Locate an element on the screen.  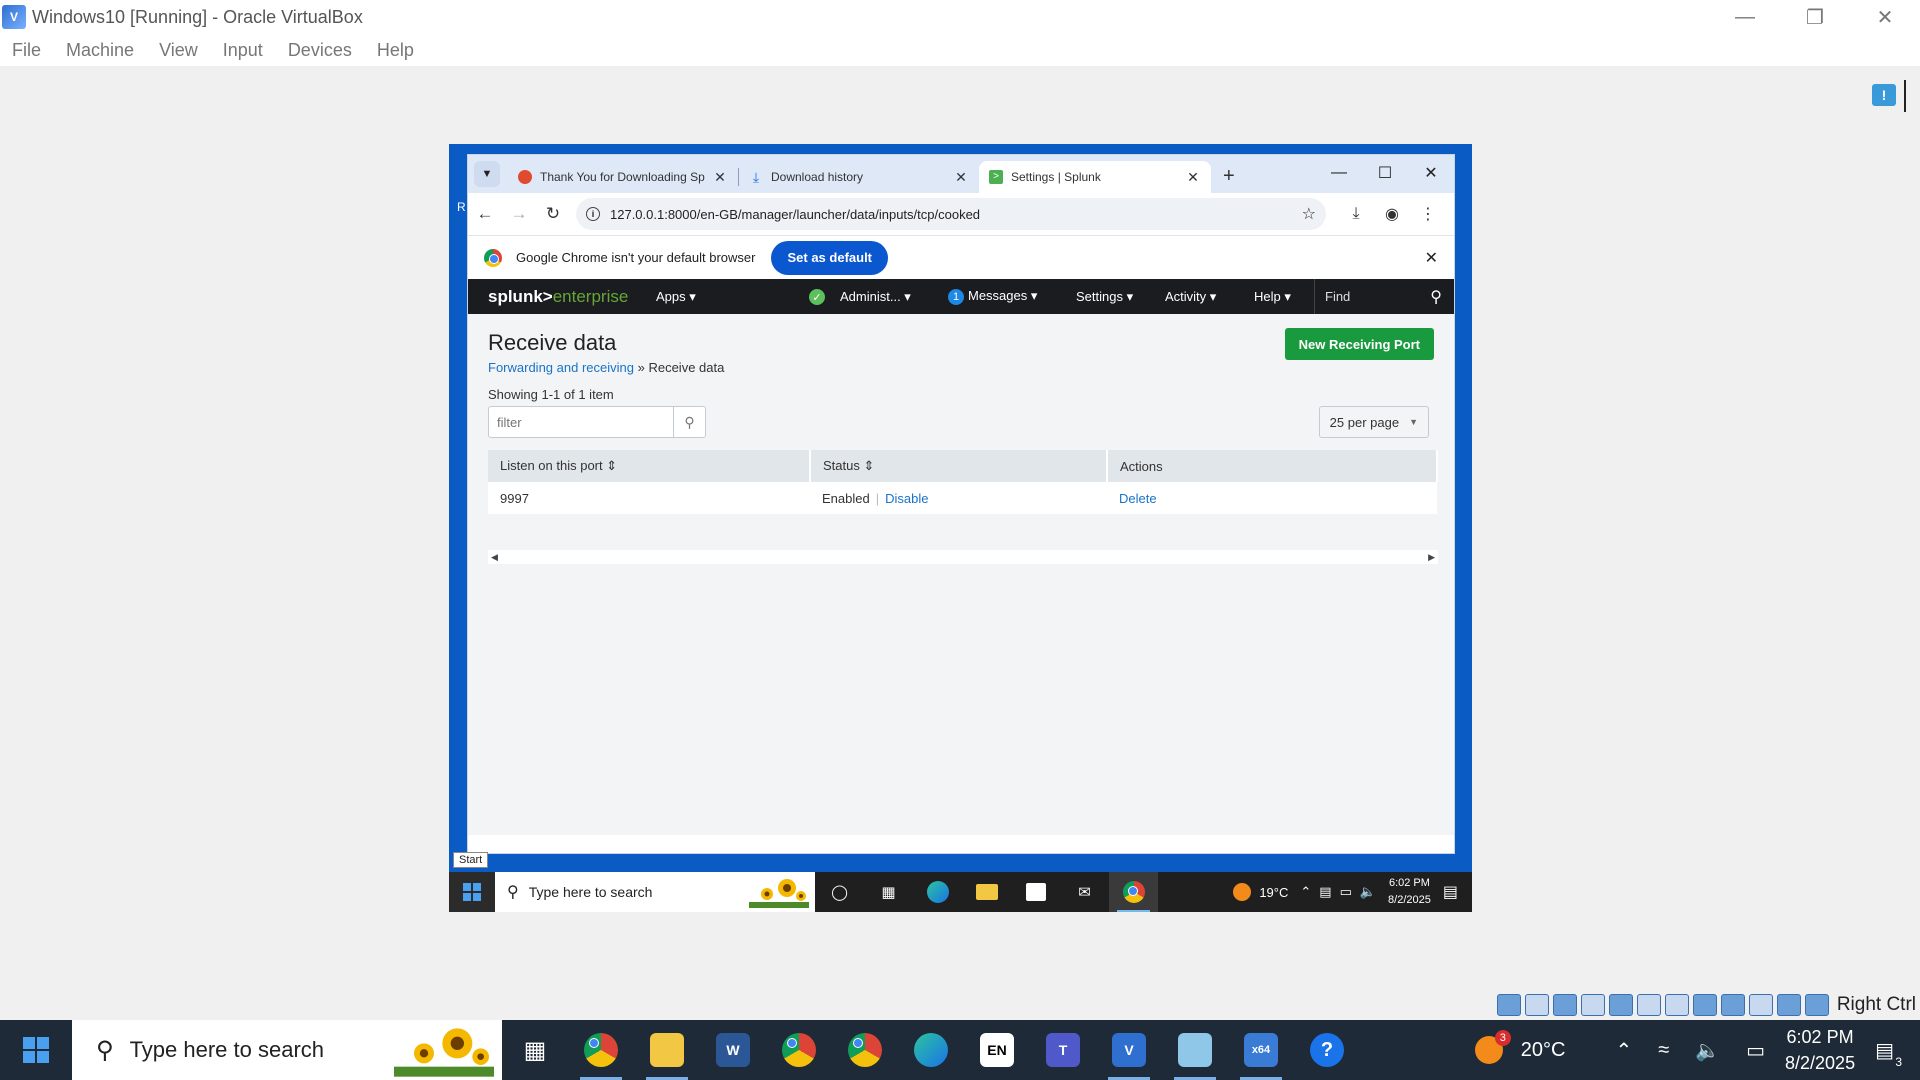
chrome-profile-x-icon is located at coordinates (799, 1050).